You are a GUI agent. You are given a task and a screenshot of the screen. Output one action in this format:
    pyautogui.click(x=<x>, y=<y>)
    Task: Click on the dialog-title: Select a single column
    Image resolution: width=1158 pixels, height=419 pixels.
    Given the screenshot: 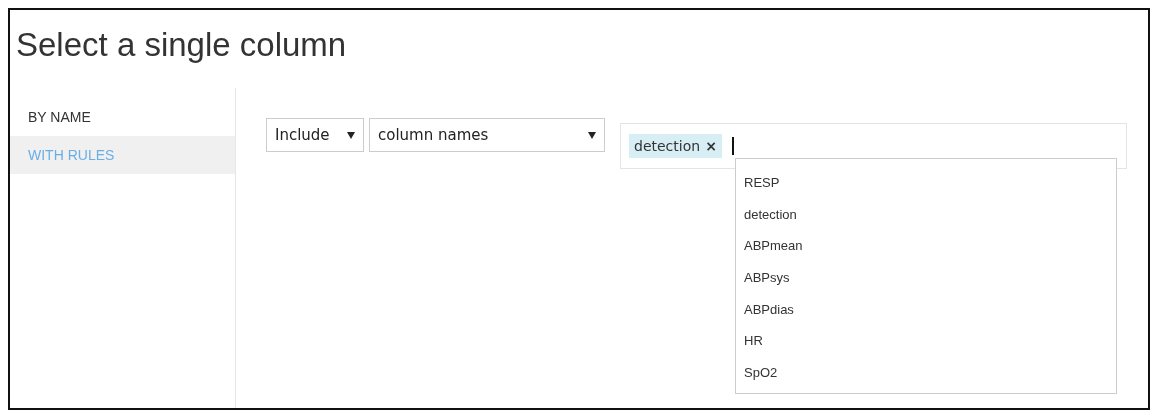 What is the action you would take?
    pyautogui.click(x=181, y=45)
    